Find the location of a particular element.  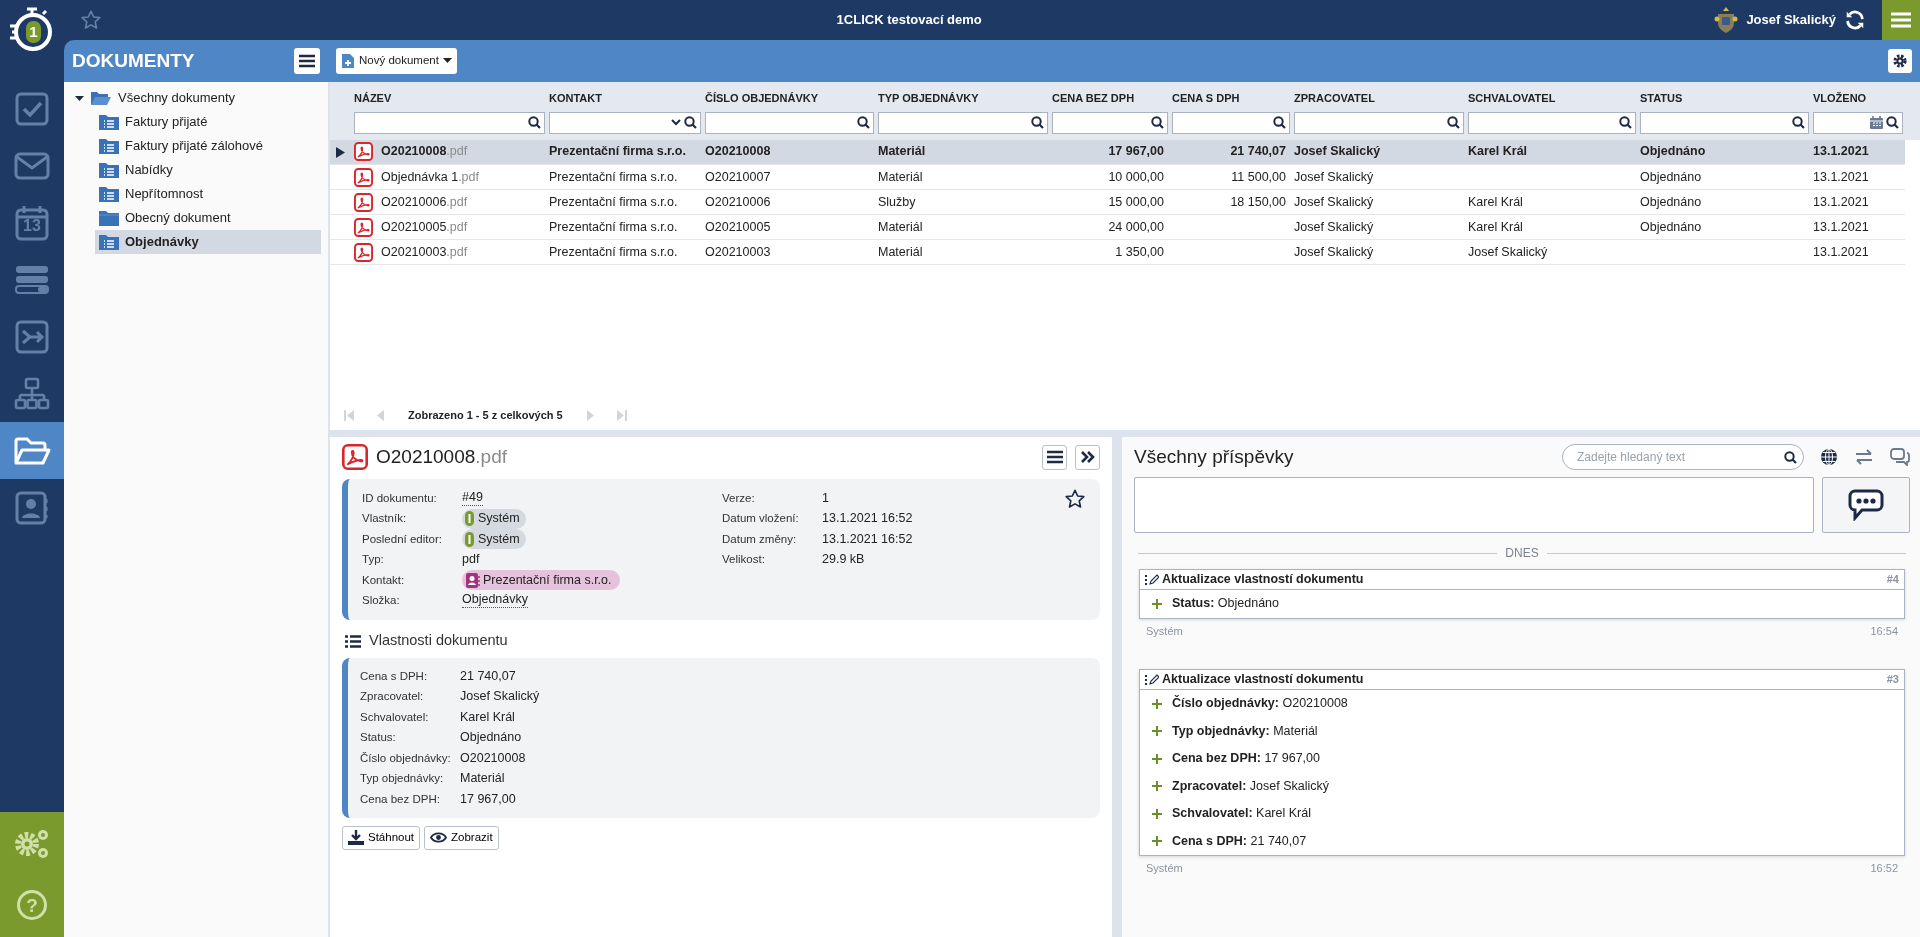

column-header: ZPRACOVATEL is located at coordinates (1334, 98).